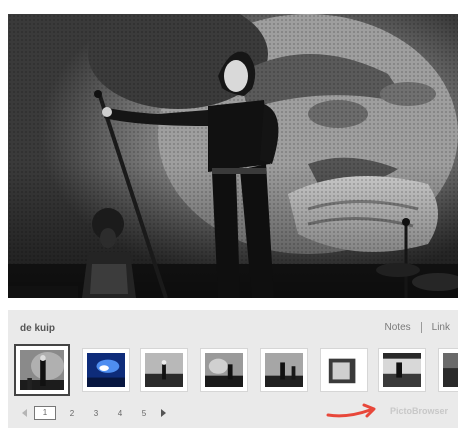 The width and height of the screenshot is (464, 434). What do you see at coordinates (441, 327) in the screenshot?
I see `link-link: Link` at bounding box center [441, 327].